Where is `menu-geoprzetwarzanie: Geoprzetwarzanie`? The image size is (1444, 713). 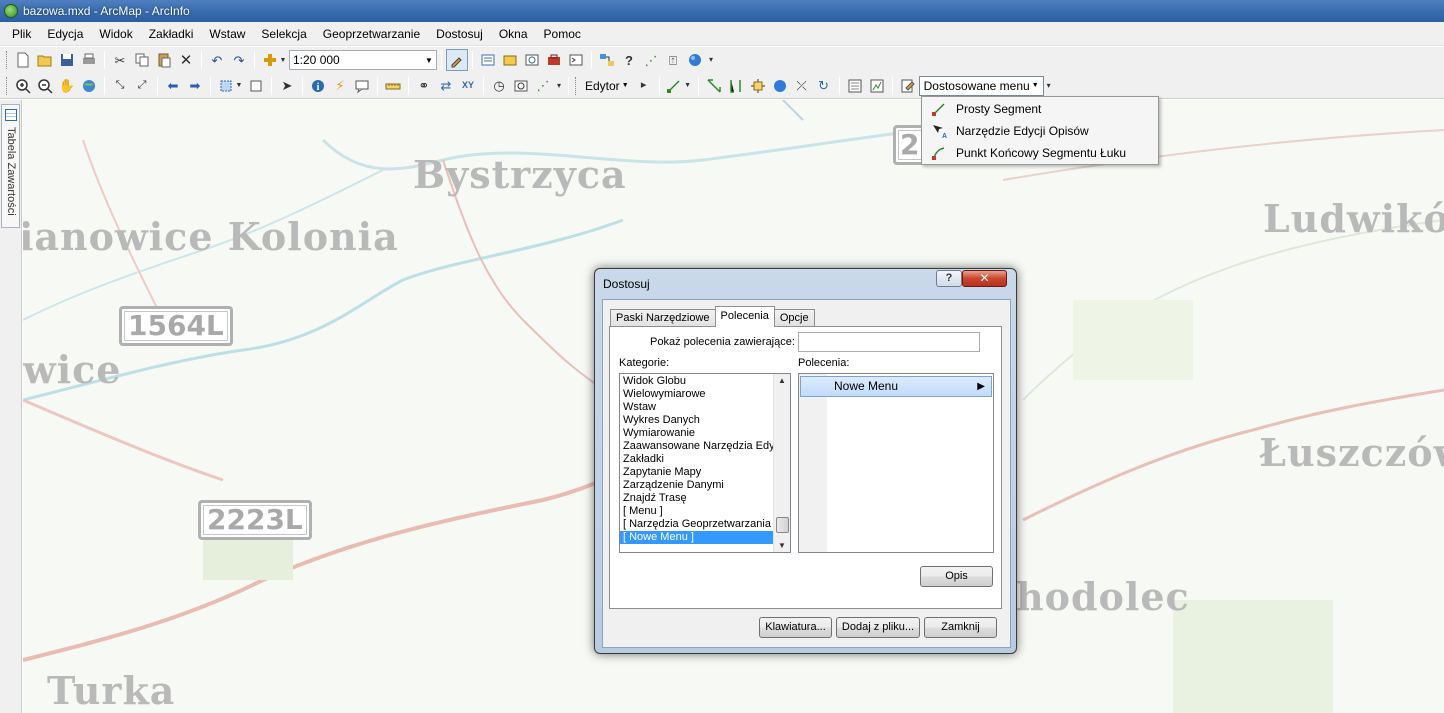
menu-geoprzetwarzanie: Geoprzetwarzanie is located at coordinates (371, 34).